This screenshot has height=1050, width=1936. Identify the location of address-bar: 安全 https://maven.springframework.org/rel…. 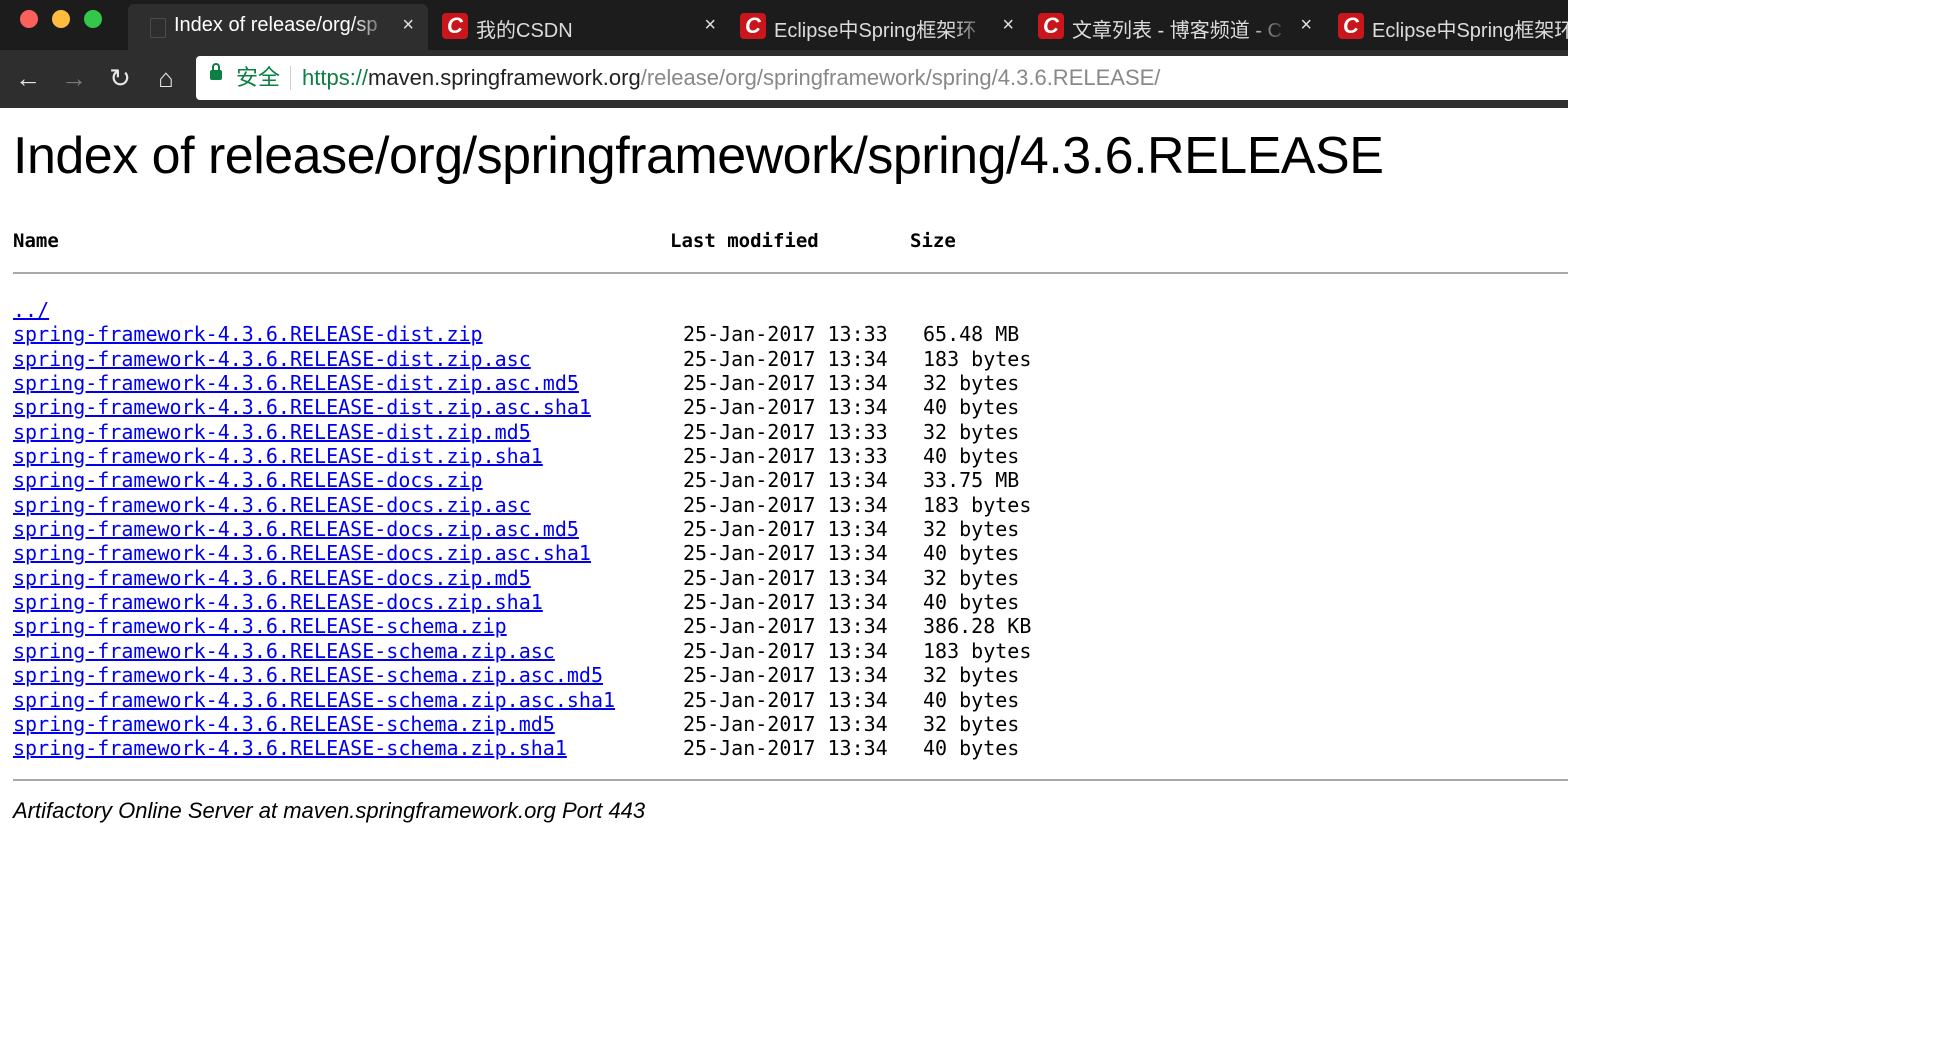
(886, 78).